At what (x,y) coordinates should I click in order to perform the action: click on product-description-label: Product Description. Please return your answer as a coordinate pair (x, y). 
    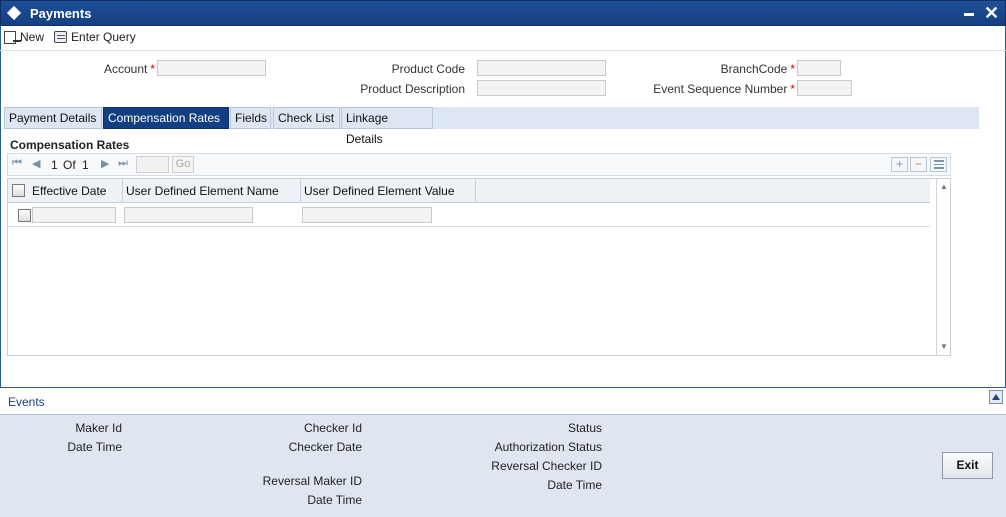
    Looking at the image, I should click on (412, 89).